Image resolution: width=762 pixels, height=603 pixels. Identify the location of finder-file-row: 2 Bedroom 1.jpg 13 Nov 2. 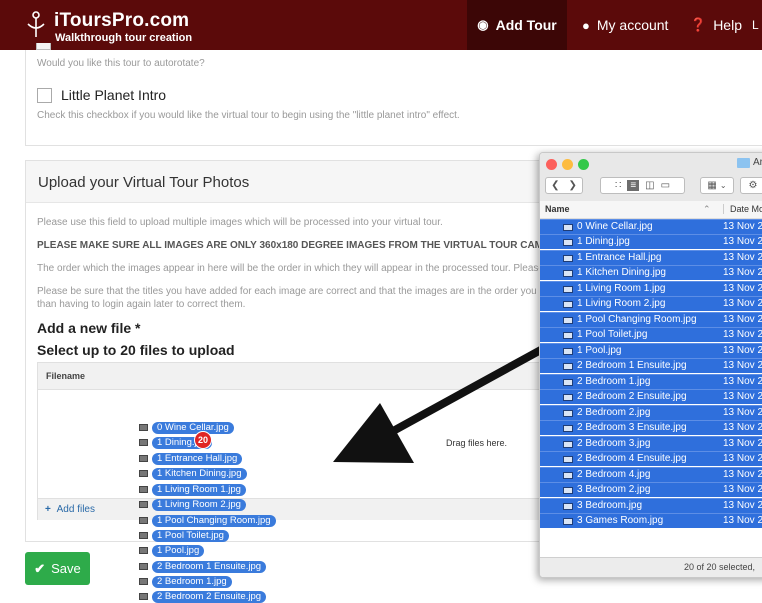
(651, 381).